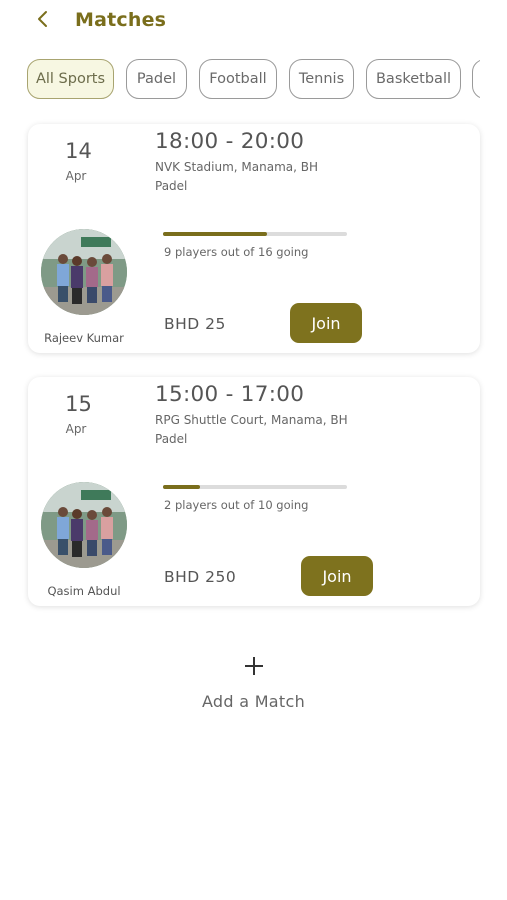 The height and width of the screenshot is (900, 507). I want to click on plus-icon, so click(254, 666).